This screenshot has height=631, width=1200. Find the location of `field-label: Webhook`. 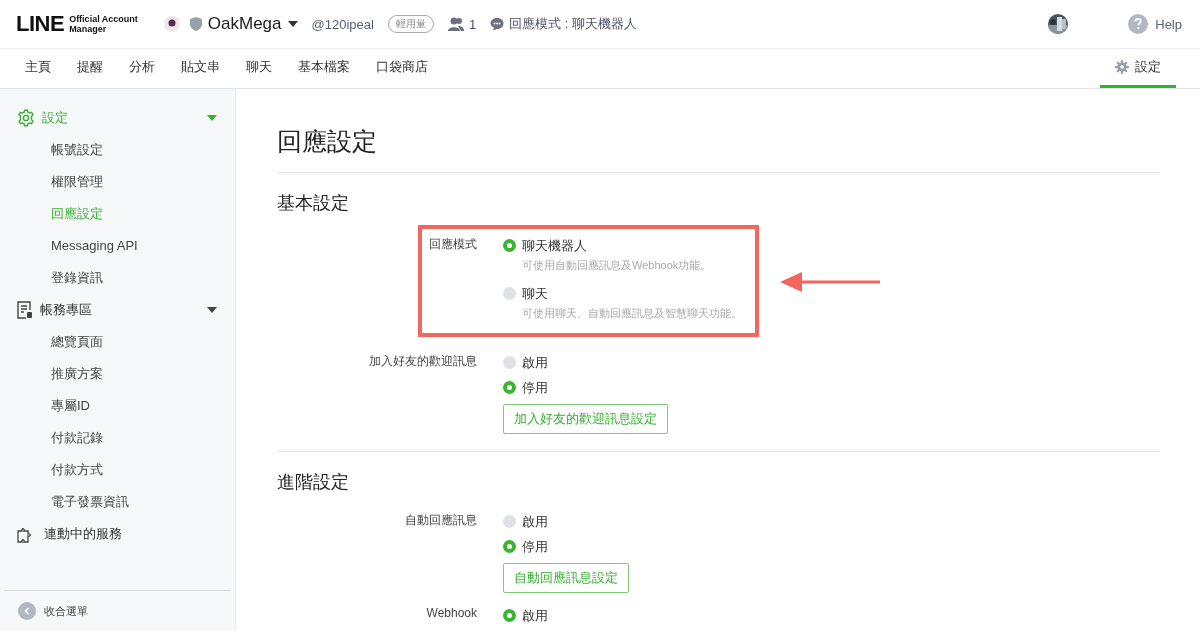

field-label: Webhook is located at coordinates (451, 613).